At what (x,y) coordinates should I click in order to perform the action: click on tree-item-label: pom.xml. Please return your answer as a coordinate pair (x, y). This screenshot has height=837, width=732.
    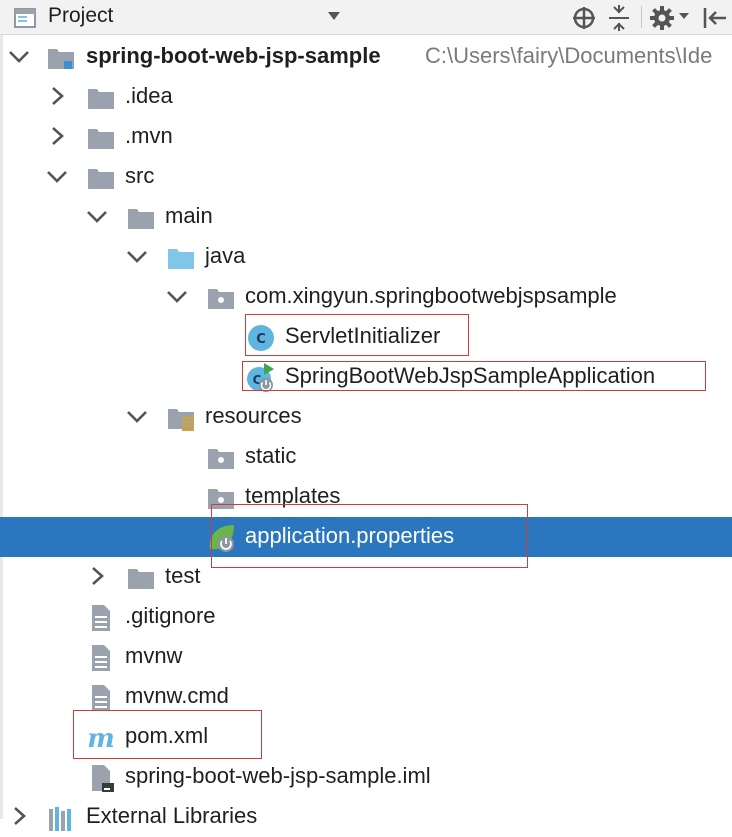
    Looking at the image, I should click on (167, 735).